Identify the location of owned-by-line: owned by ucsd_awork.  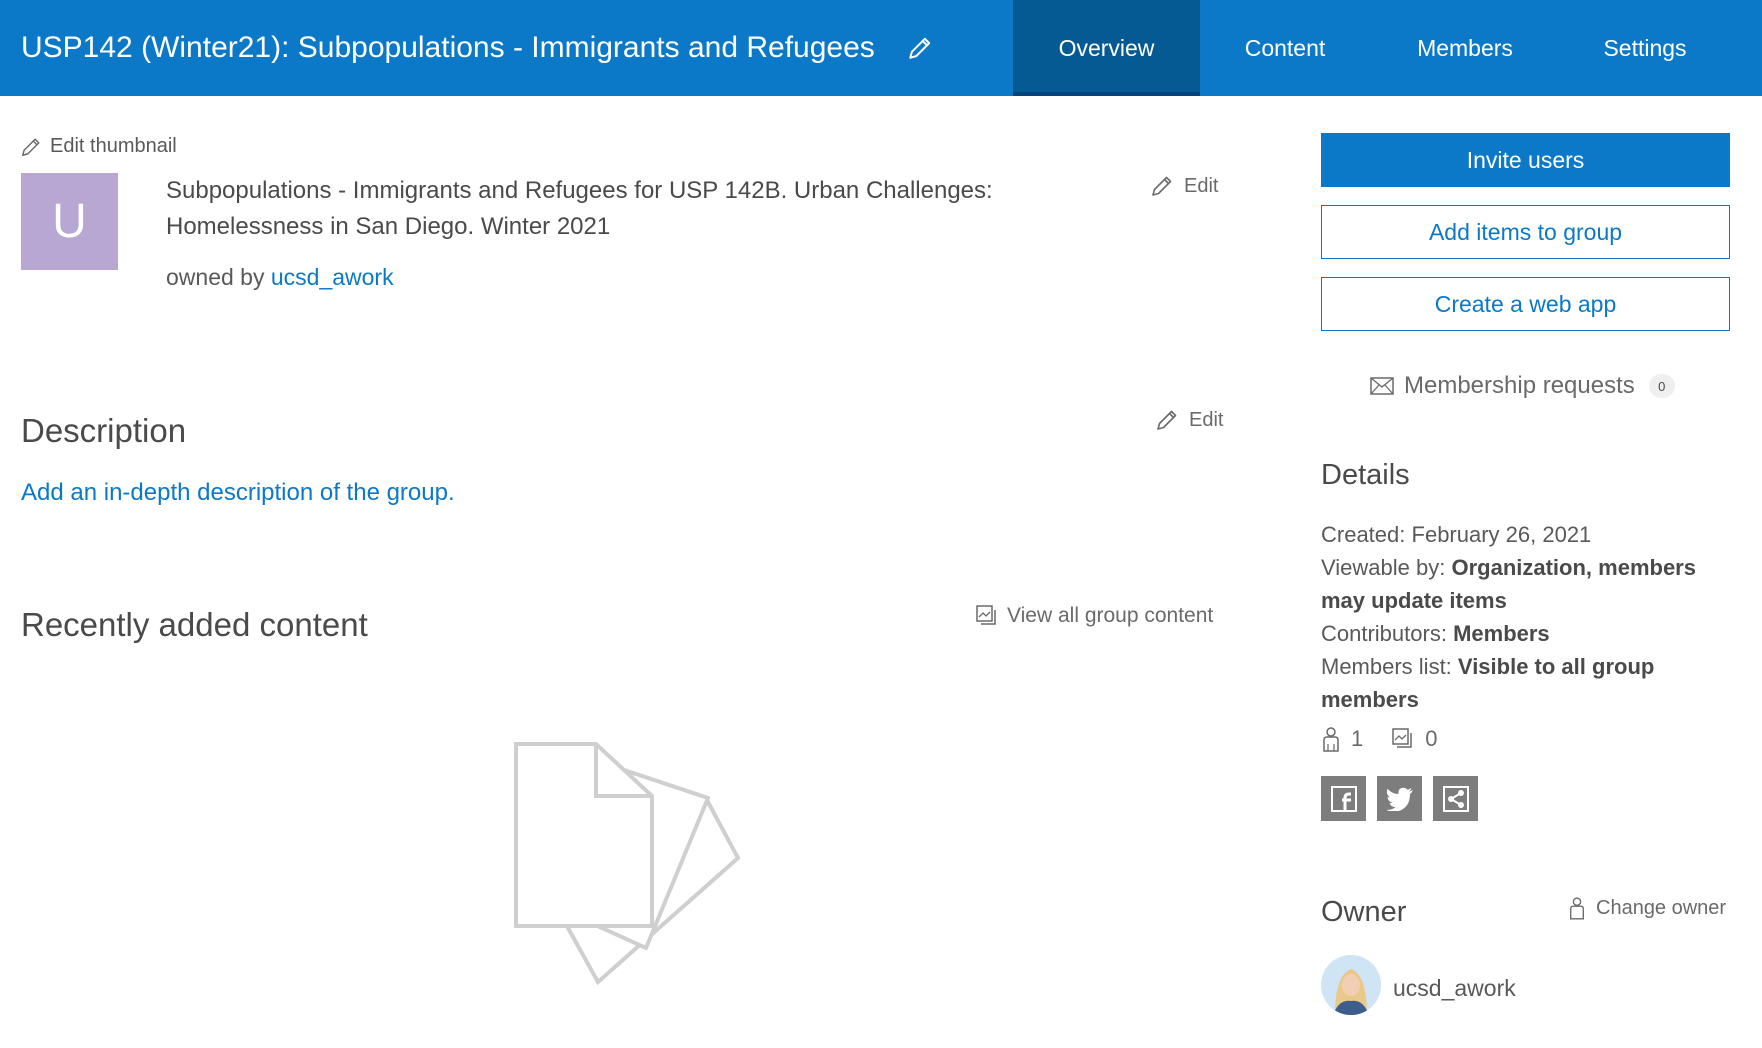
(280, 277).